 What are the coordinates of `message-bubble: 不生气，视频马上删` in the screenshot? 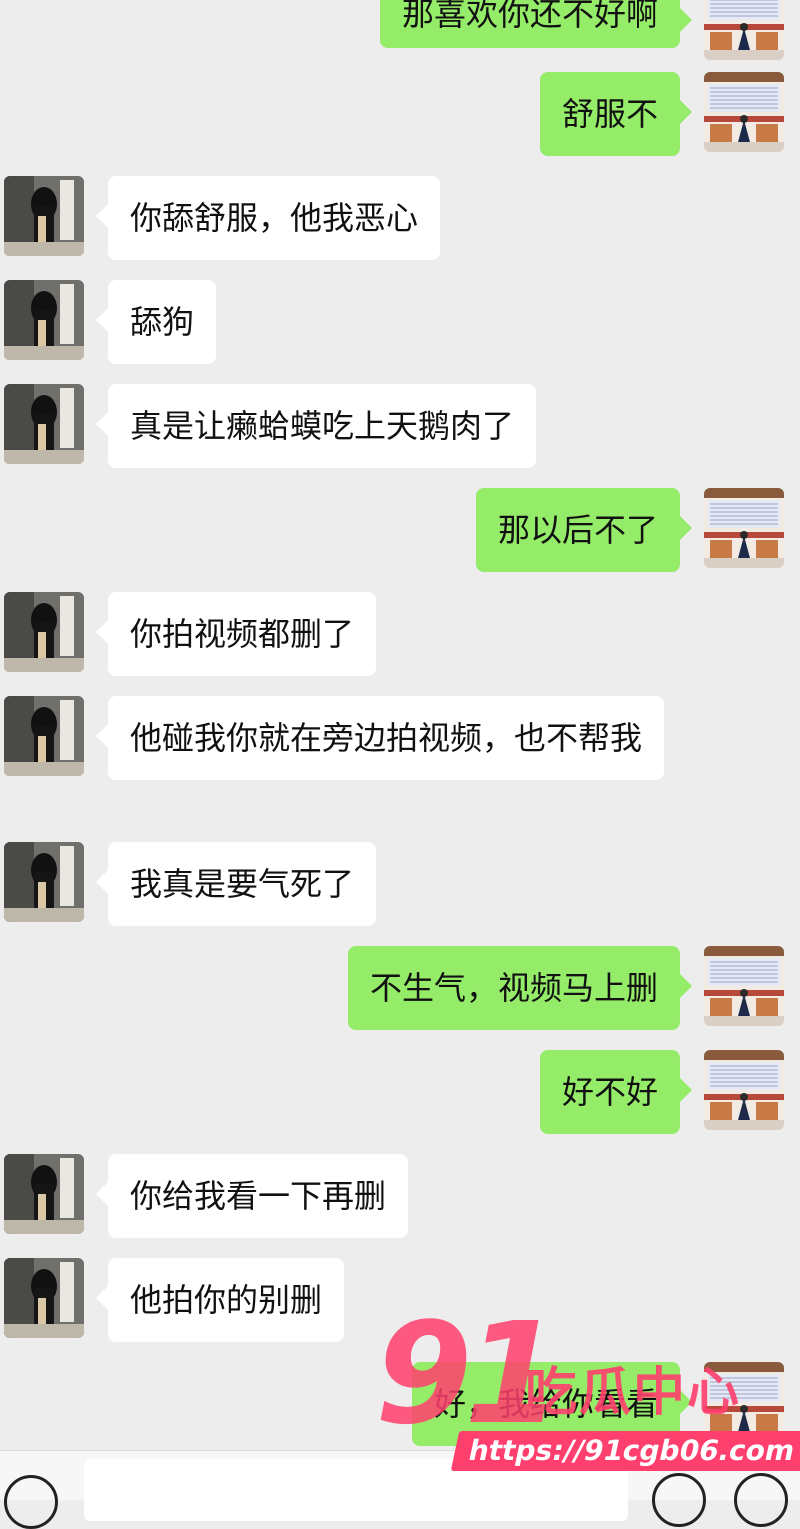 It's located at (520, 988).